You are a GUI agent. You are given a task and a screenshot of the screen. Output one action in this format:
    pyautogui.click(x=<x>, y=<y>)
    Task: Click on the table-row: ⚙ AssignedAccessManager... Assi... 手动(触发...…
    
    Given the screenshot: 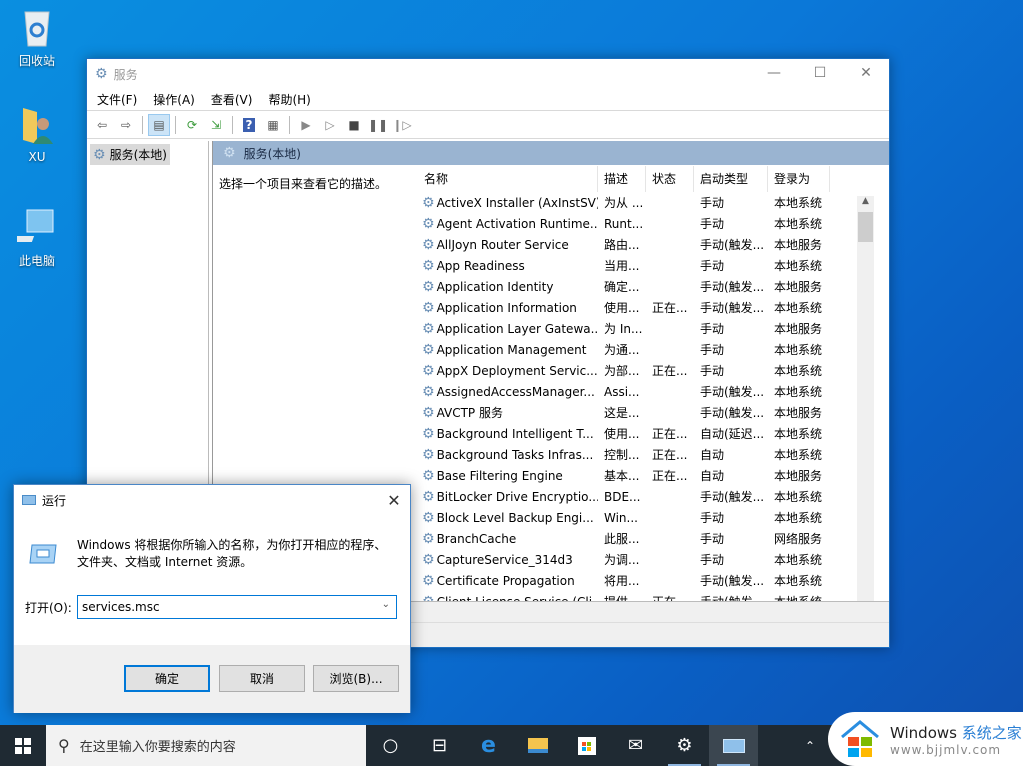 What is the action you would take?
    pyautogui.click(x=646, y=391)
    